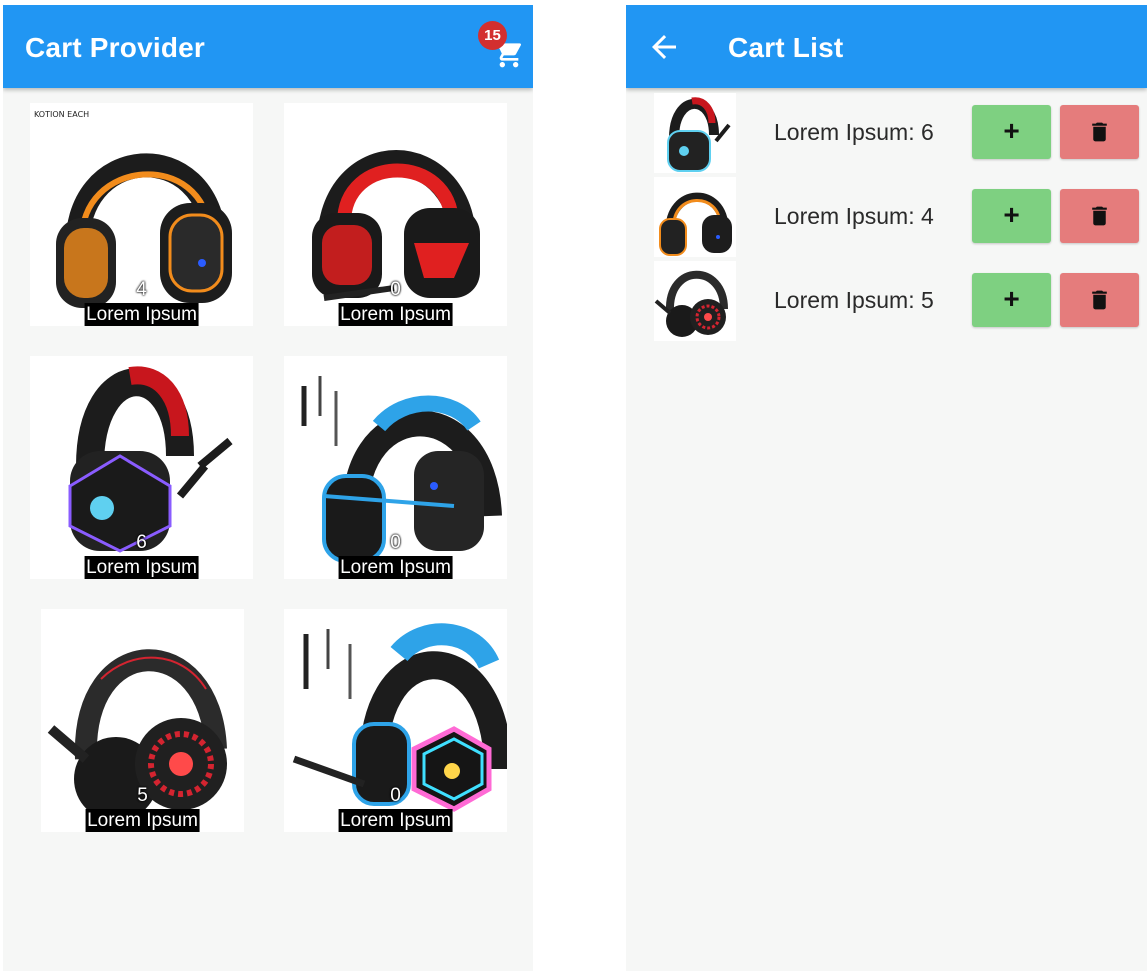 This screenshot has width=1147, height=972. I want to click on cart-list-item: Lorem Ipsum: 6 +, so click(886, 133).